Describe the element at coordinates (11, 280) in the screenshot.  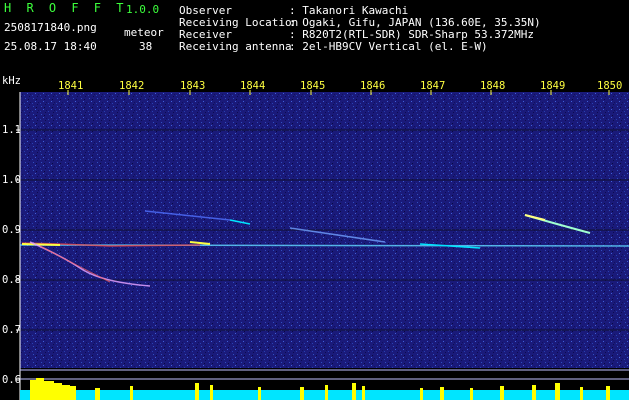
I see `freq-tick-4: 0.8` at that location.